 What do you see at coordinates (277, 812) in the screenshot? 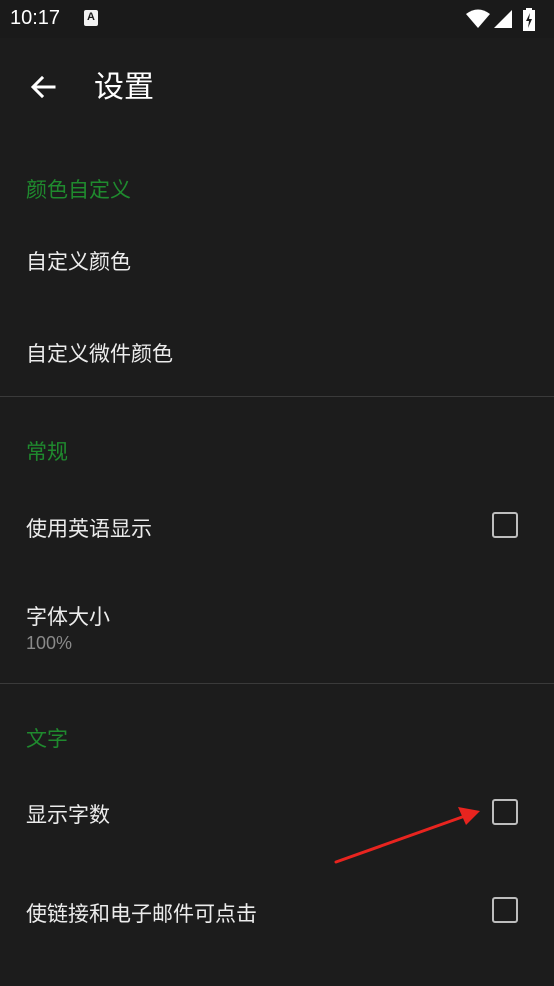
I see `setting-item-show-word-count: 显示字数` at bounding box center [277, 812].